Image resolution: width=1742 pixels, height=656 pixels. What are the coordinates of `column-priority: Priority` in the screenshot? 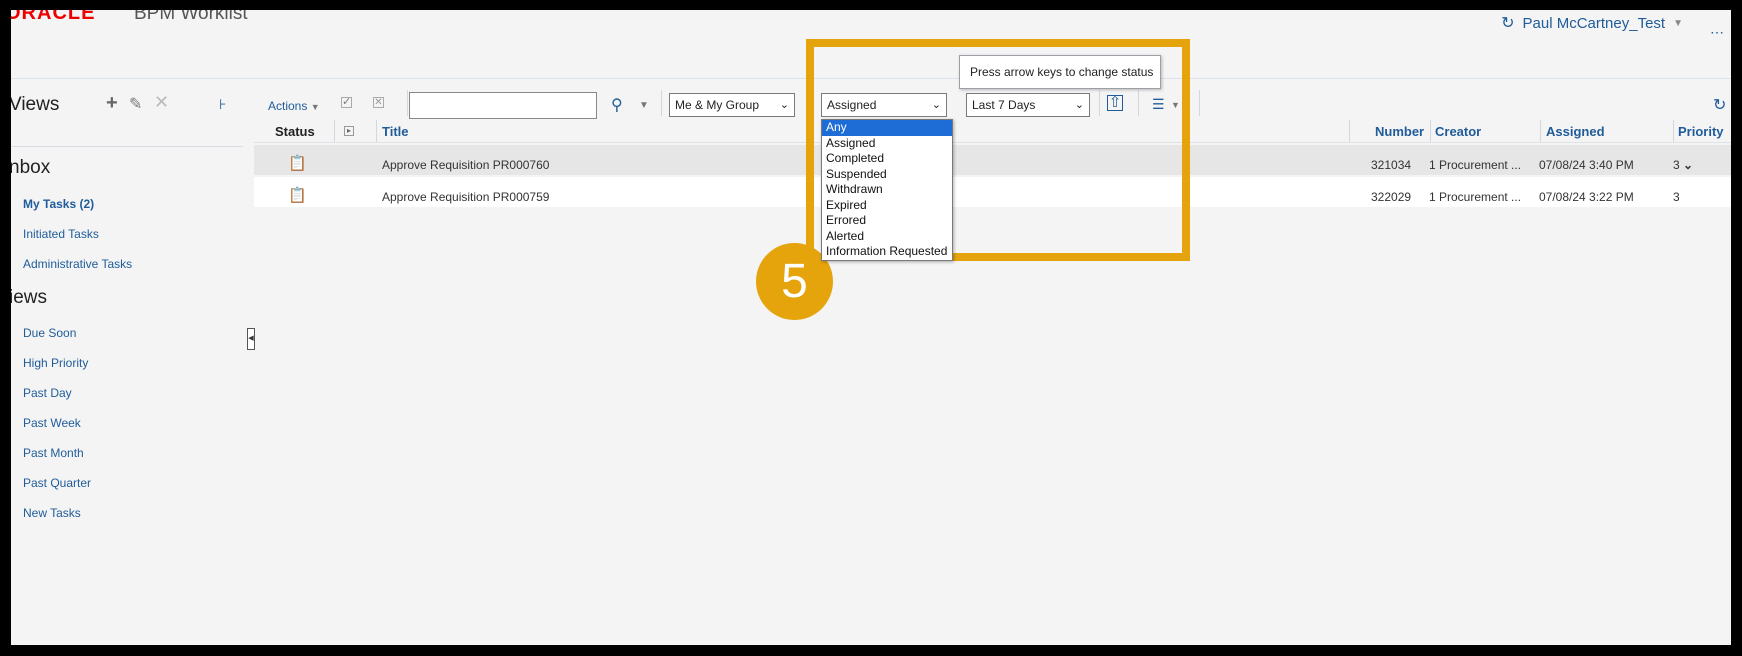 It's located at (1701, 131).